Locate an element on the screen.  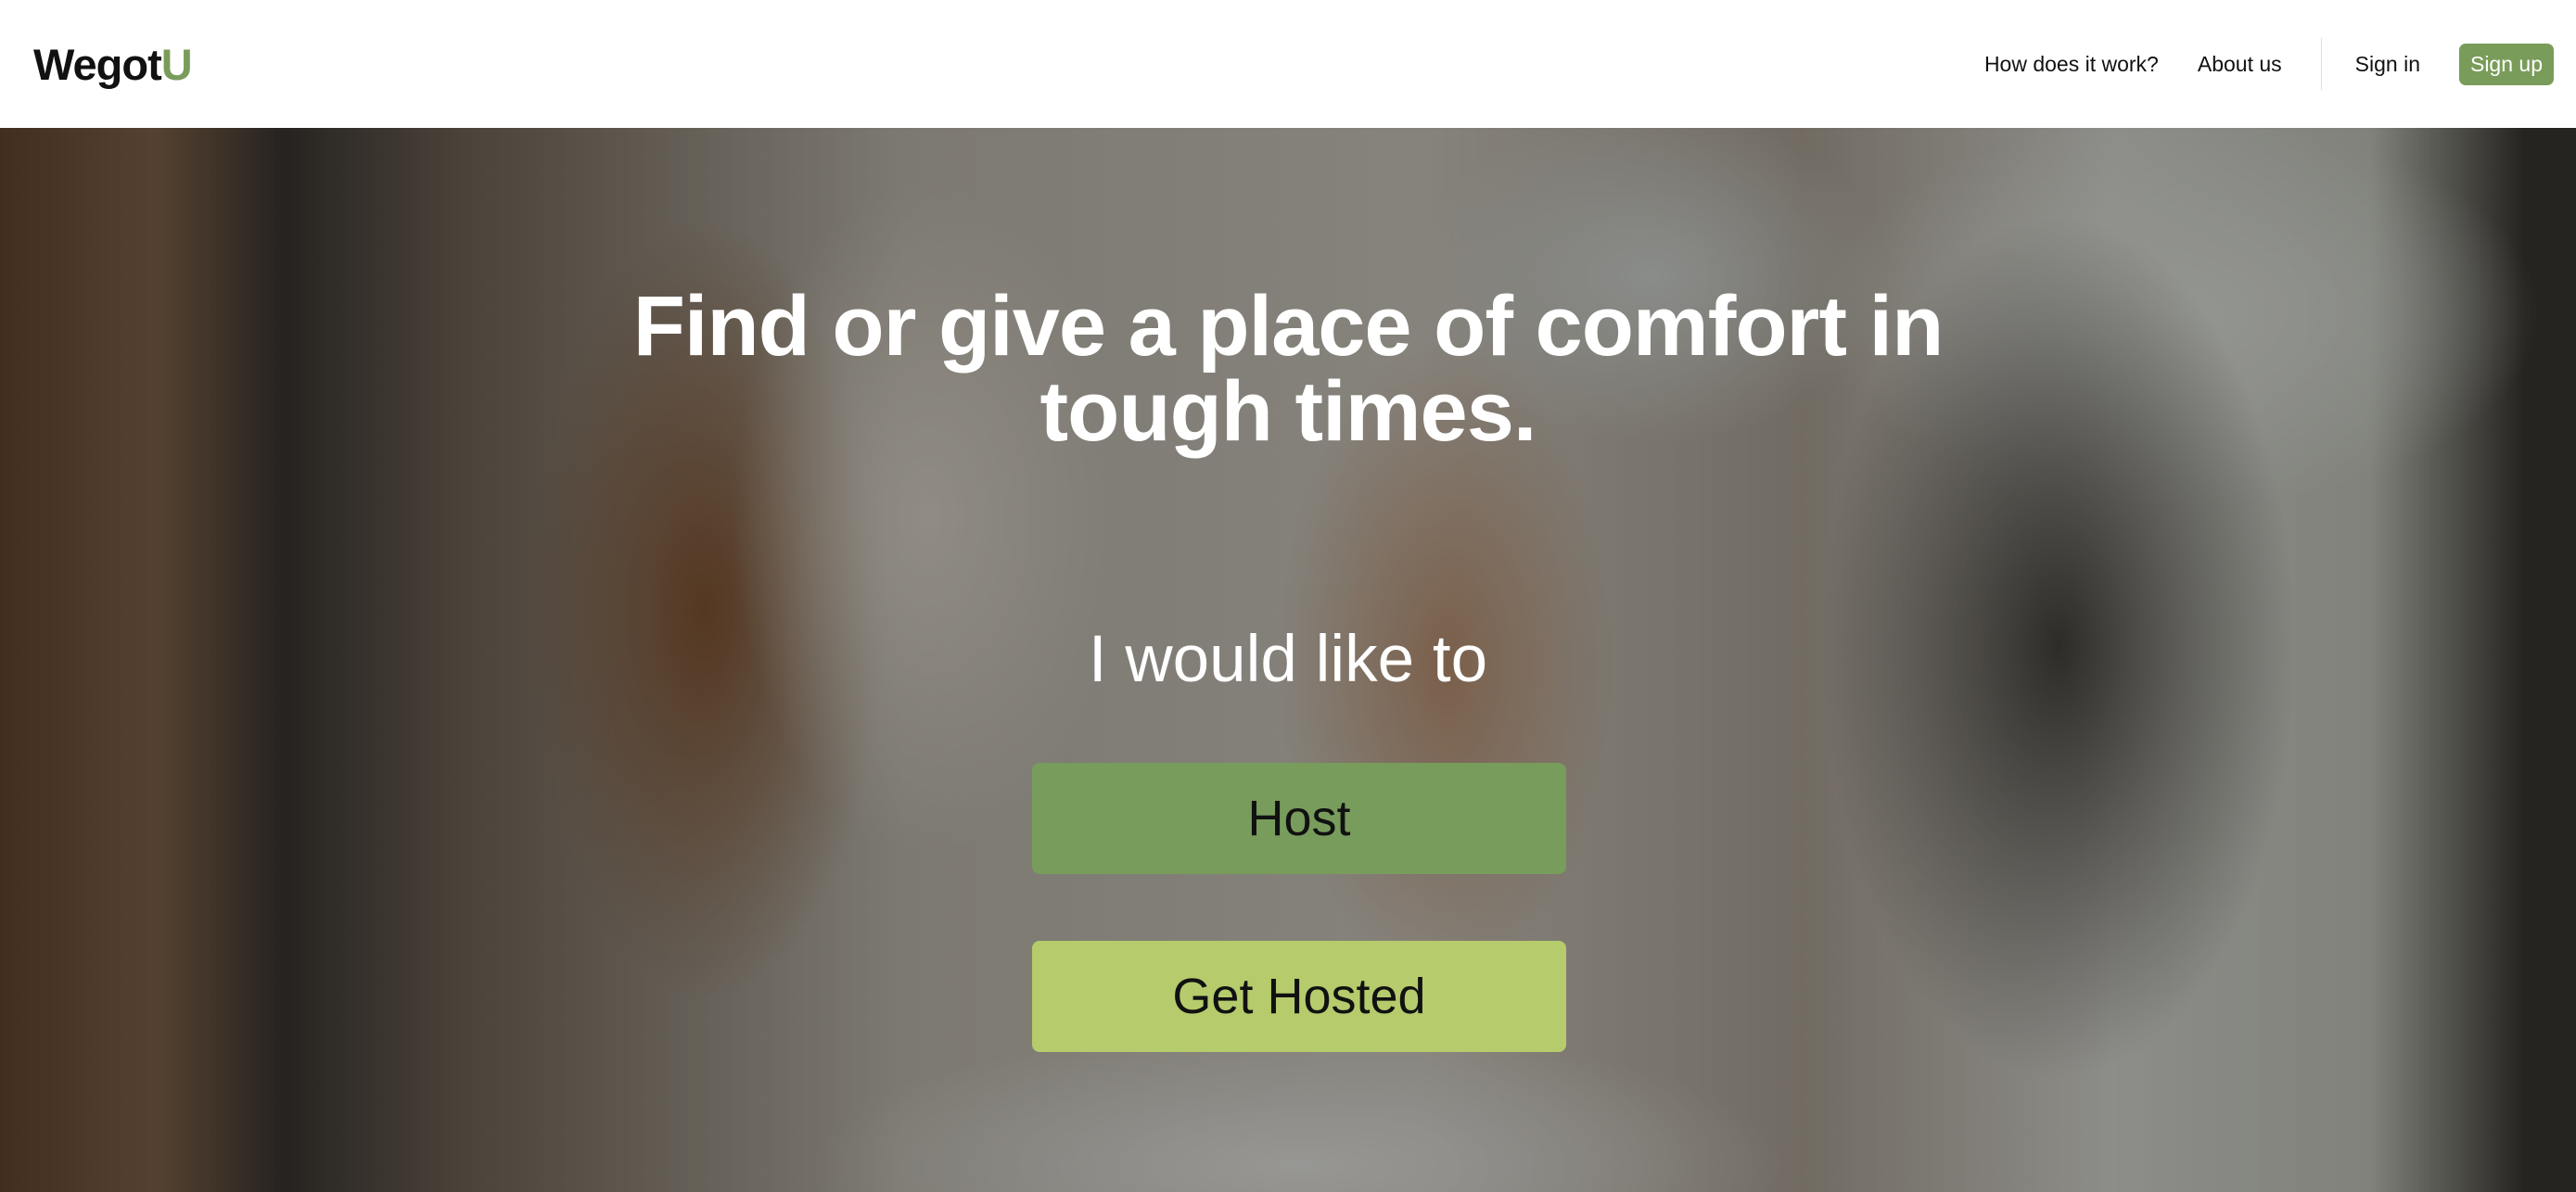
sign-up-button: Sign up is located at coordinates (2506, 64).